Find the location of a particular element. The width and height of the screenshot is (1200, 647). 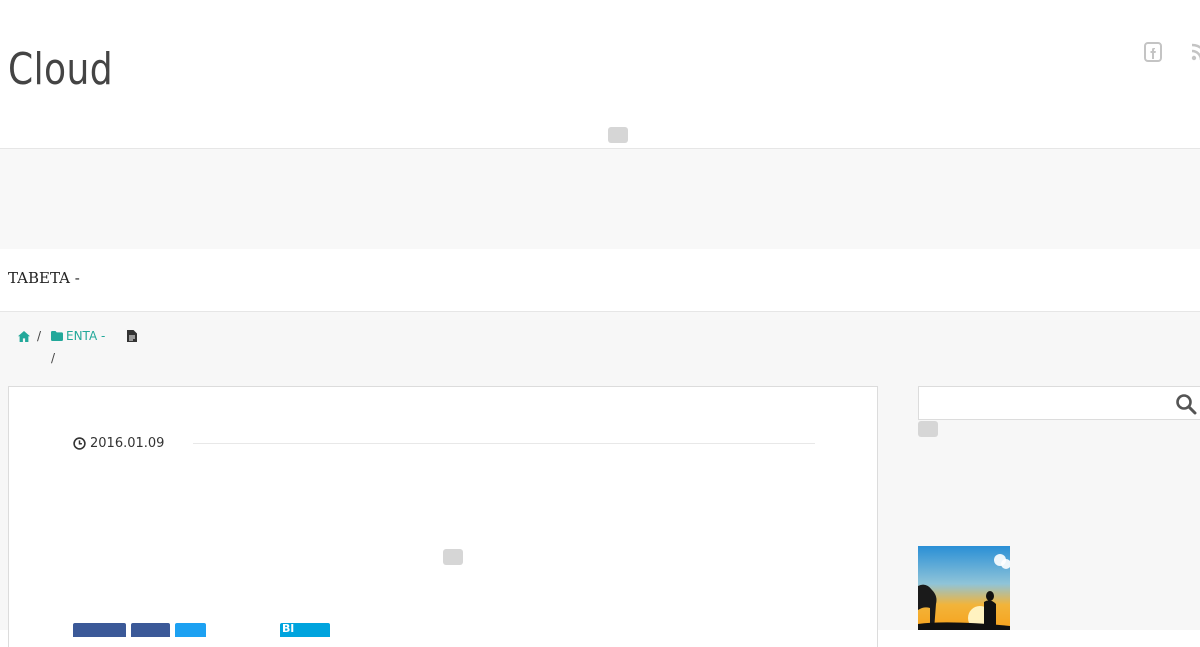

post-date-text: 2016.01.09 is located at coordinates (127, 443).